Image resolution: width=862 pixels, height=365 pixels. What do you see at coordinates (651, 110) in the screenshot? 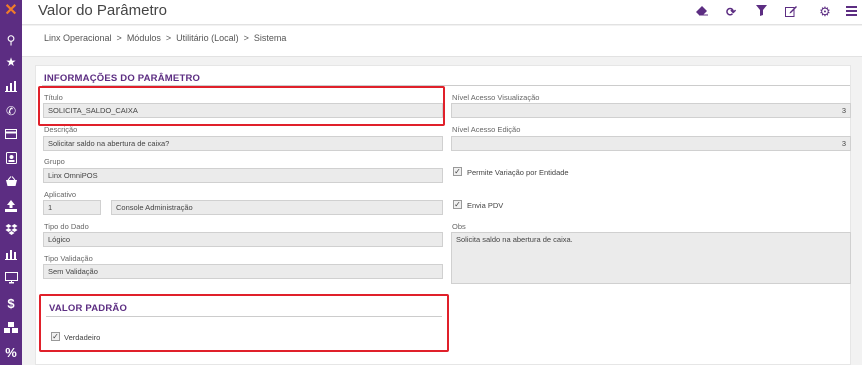
I see `nivel-visualizacao-field: 3` at bounding box center [651, 110].